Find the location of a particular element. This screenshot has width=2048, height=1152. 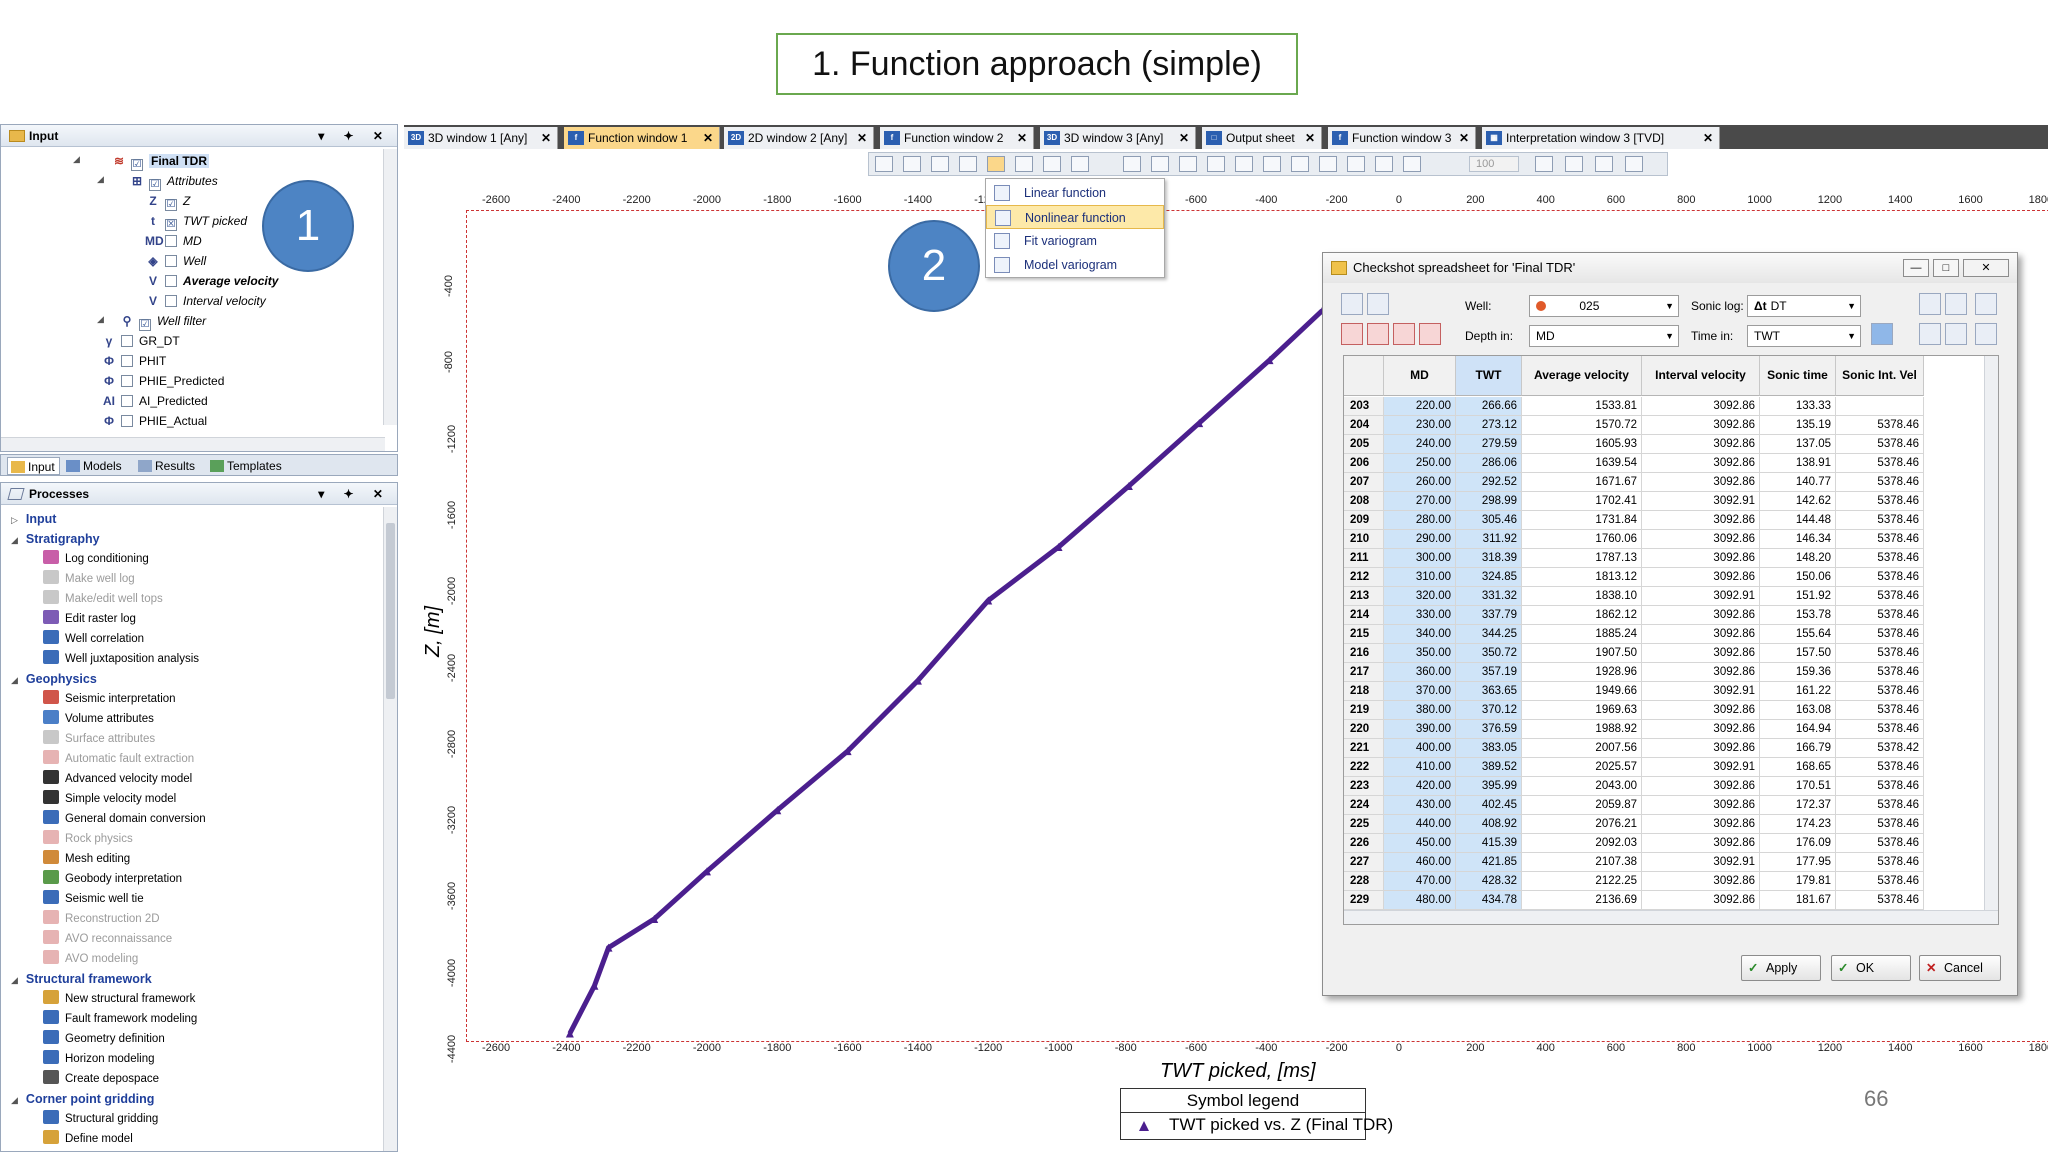

crosshair-icon is located at coordinates (1574, 164).